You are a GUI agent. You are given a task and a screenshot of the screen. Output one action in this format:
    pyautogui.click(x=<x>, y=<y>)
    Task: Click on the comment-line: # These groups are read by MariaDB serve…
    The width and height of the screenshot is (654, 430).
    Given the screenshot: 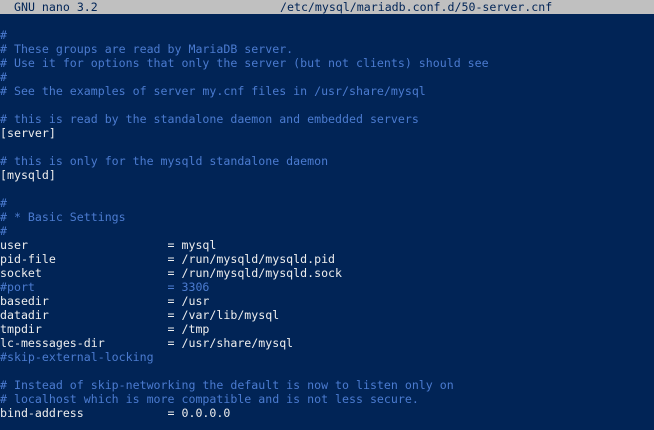 What is the action you would take?
    pyautogui.click(x=327, y=49)
    